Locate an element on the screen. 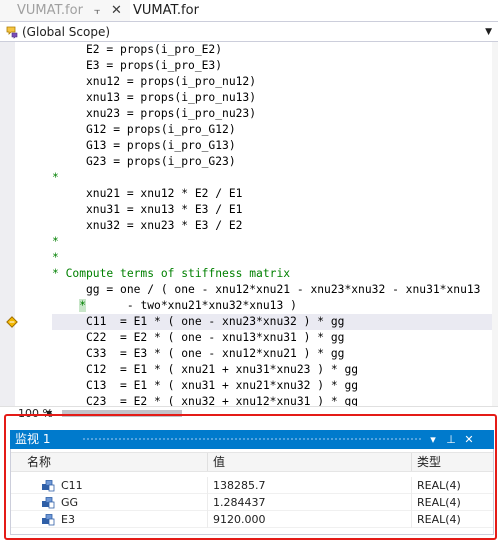 This screenshot has width=498, height=541. code-line: * Compute terms of stiffness matrix is located at coordinates (171, 274).